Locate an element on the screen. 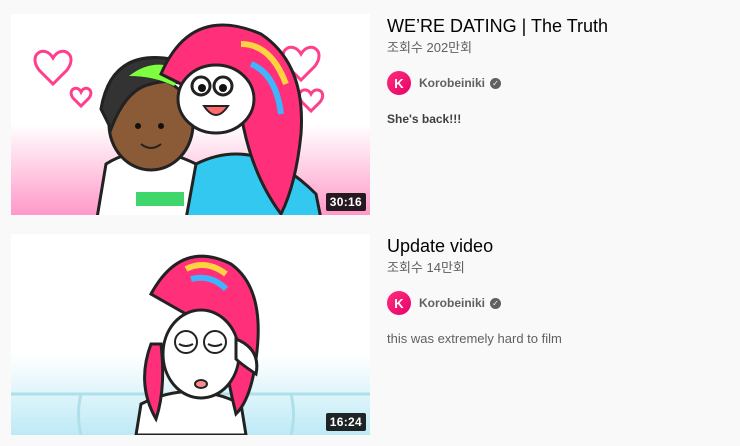 The width and height of the screenshot is (740, 446). video-duration-2: 16:24 is located at coordinates (345, 422).